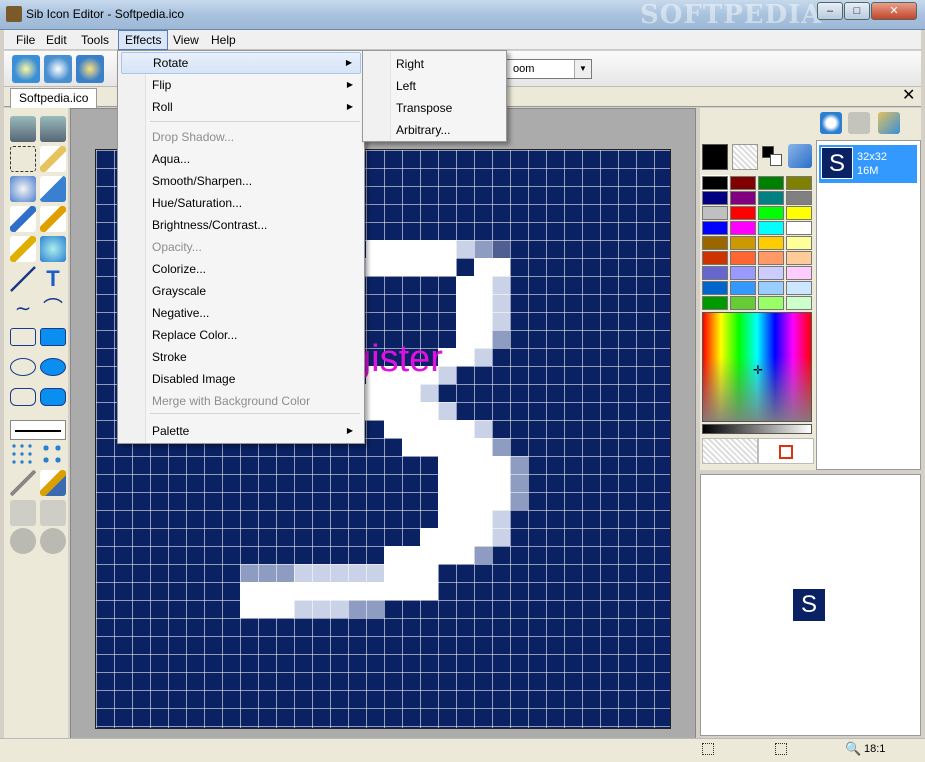 This screenshot has height=762, width=925. What do you see at coordinates (715, 157) in the screenshot?
I see `primary-color` at bounding box center [715, 157].